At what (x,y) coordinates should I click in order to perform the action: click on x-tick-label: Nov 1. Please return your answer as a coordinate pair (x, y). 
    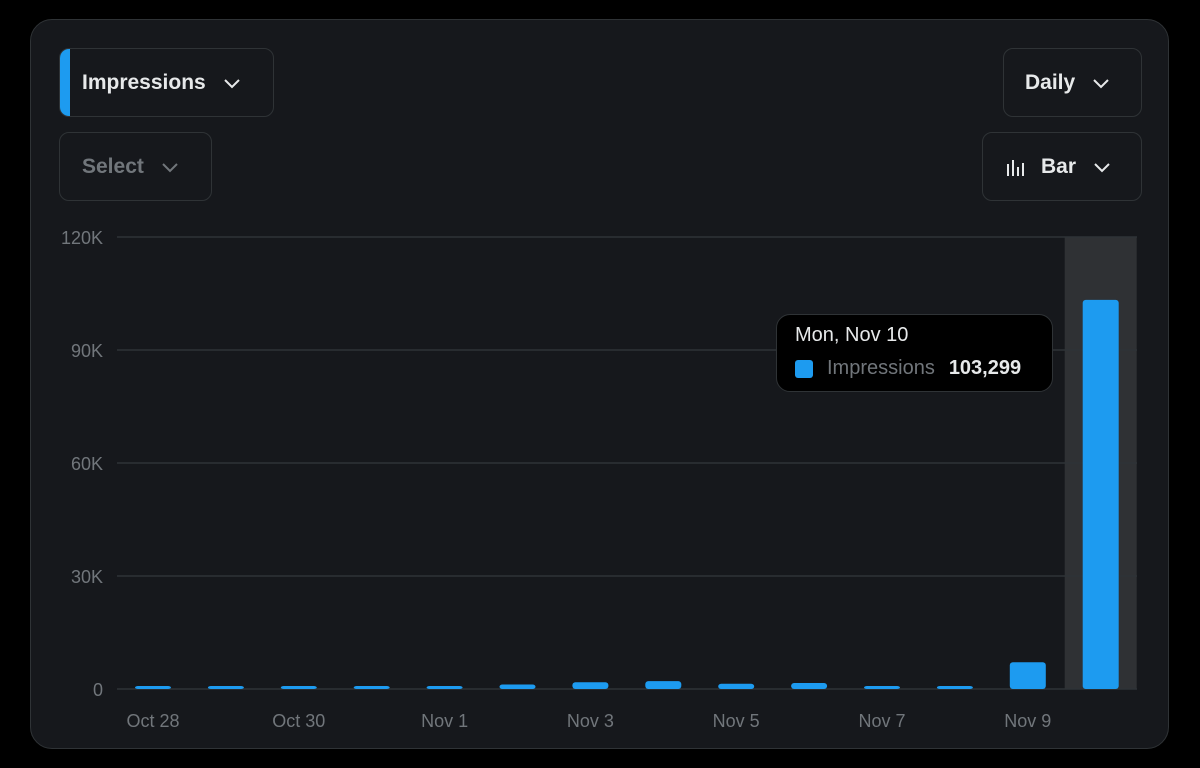
    Looking at the image, I should click on (444, 721).